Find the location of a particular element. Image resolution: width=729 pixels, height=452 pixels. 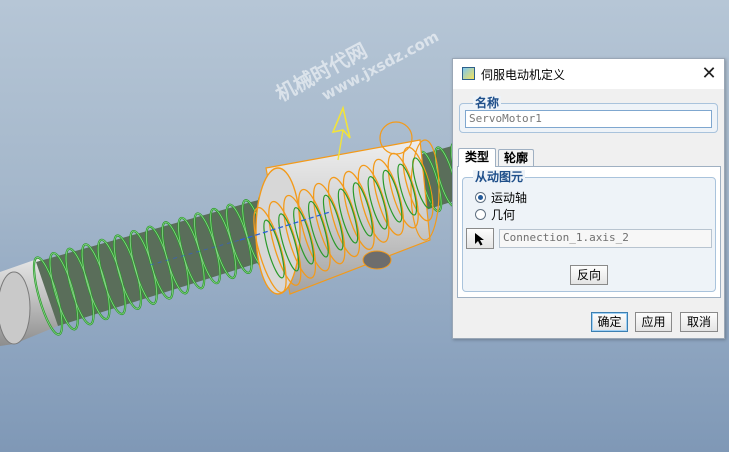

motor-name-field: ServoMotor1 is located at coordinates (588, 119).